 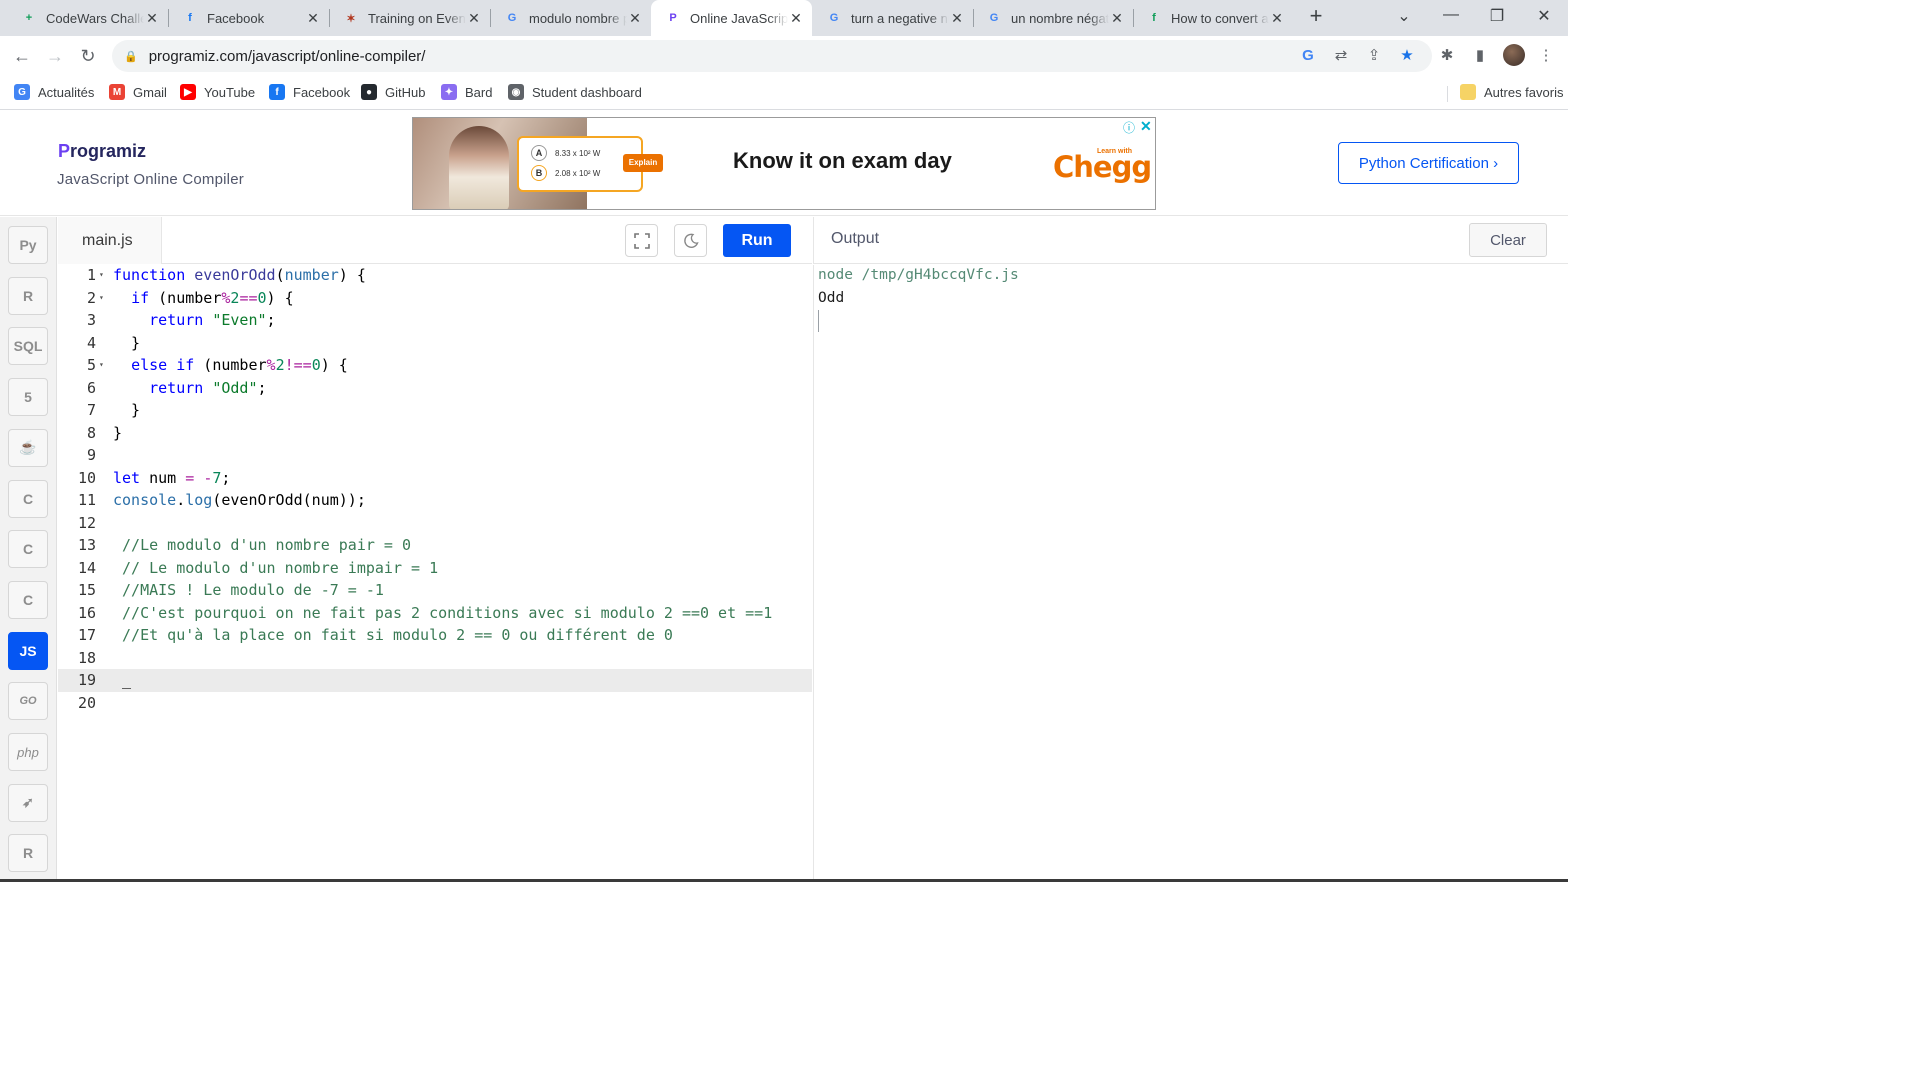 What do you see at coordinates (409, 18) in the screenshot?
I see `browser-tab: ✶ Training on Even or Odd✕` at bounding box center [409, 18].